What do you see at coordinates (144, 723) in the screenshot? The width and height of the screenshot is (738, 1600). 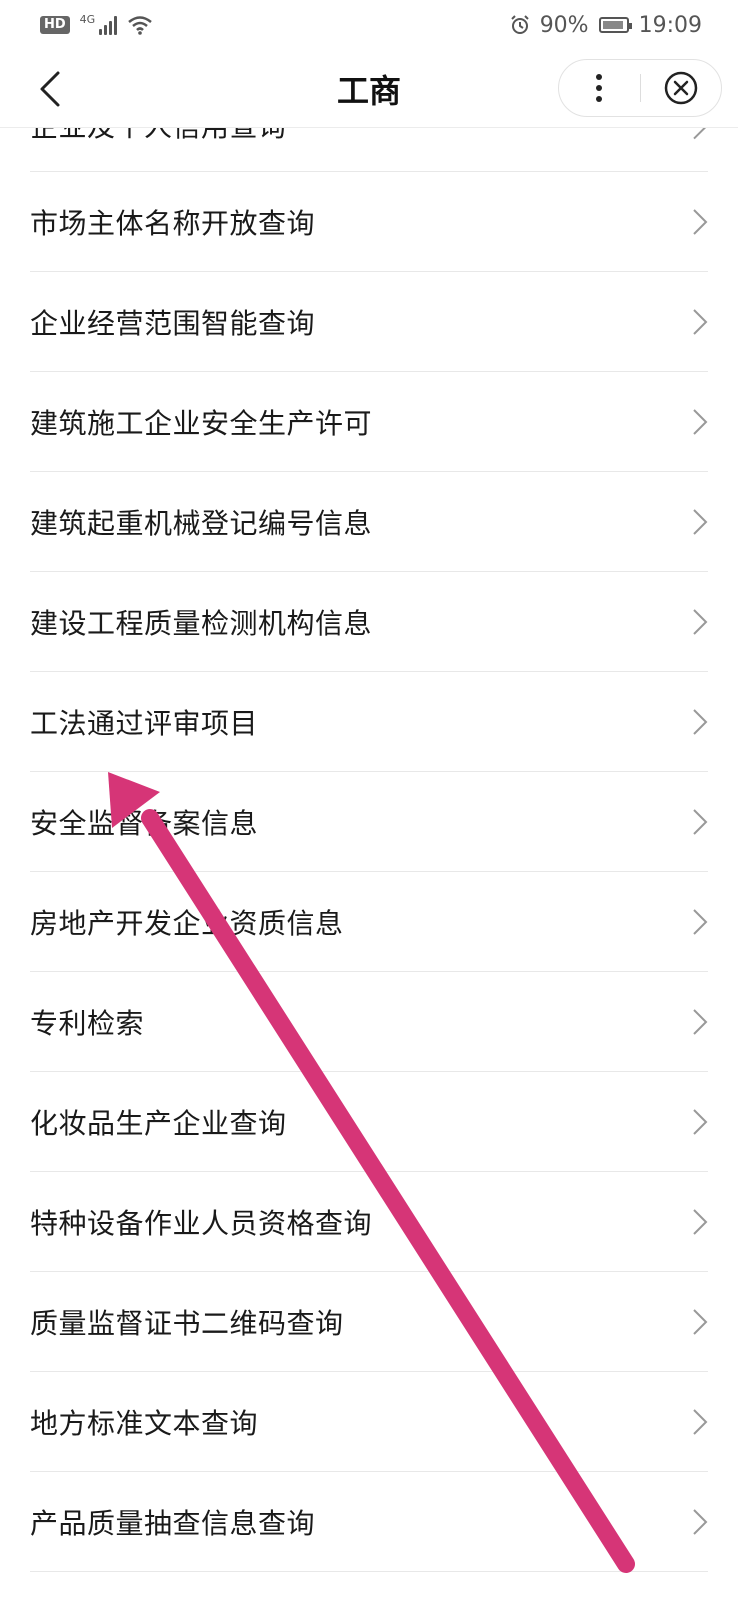 I see `list-item-label: 工法通过评审项目` at bounding box center [144, 723].